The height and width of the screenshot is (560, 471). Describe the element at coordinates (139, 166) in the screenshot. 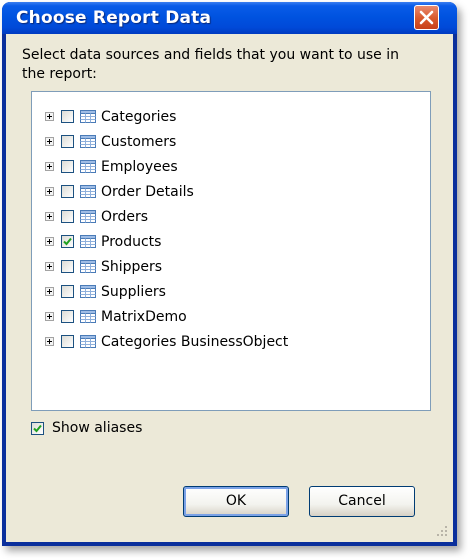

I see `tree-item-label: Employees` at that location.